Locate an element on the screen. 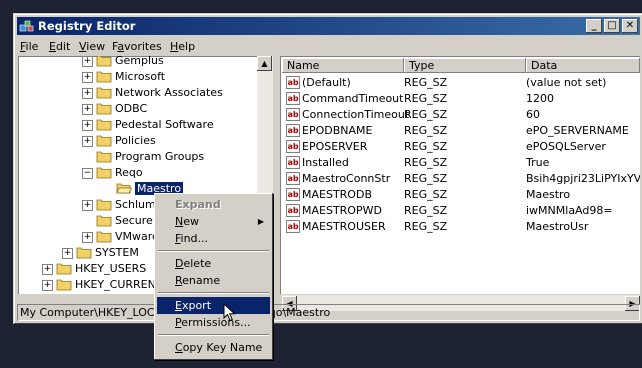 The height and width of the screenshot is (368, 642). context-menu-rename: Rename is located at coordinates (213, 280).